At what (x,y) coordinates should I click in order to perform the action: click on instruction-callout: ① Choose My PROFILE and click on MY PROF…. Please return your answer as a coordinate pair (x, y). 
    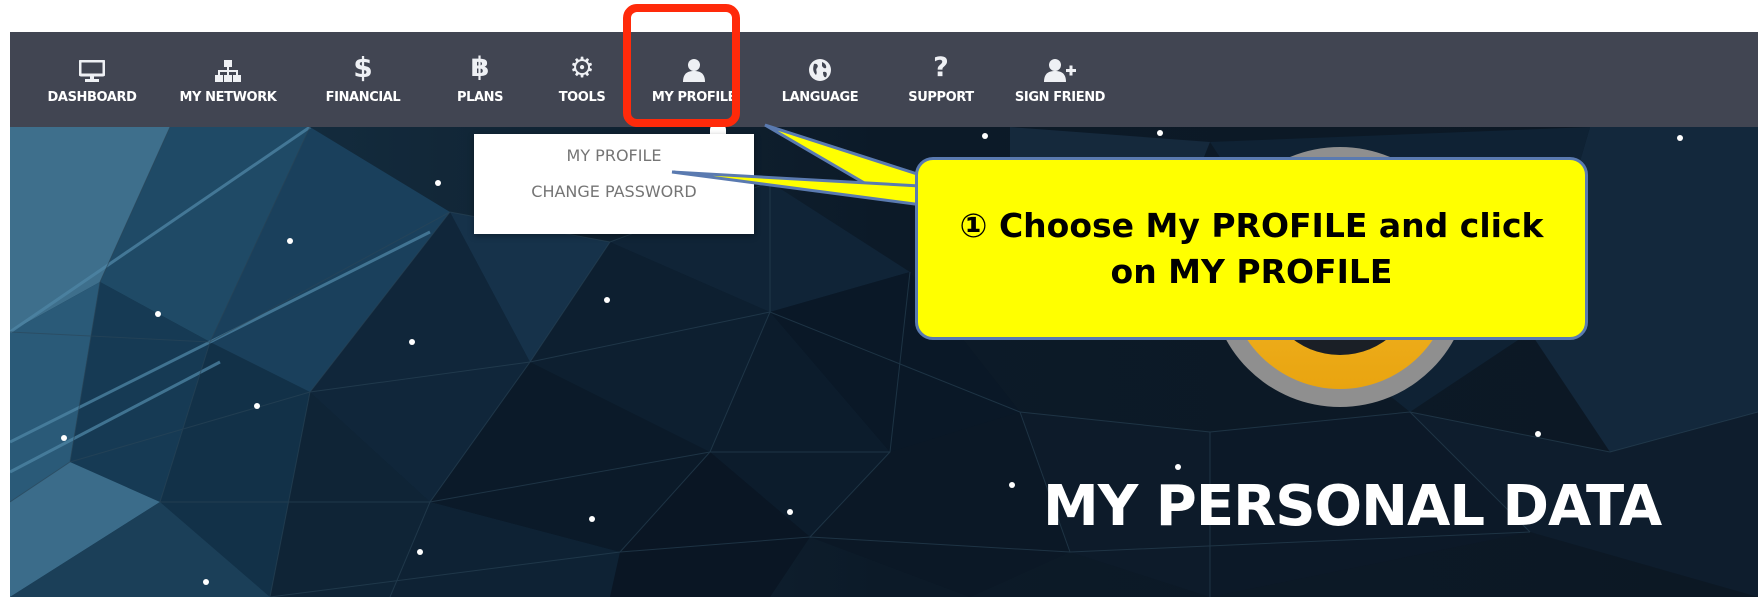
    Looking at the image, I should click on (1251, 248).